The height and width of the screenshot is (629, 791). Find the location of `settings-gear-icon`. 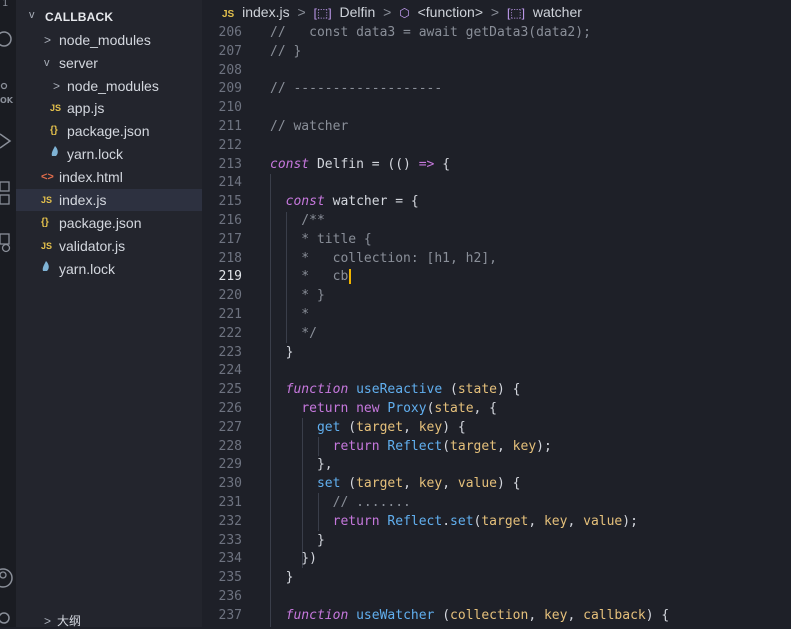

settings-gear-icon is located at coordinates (7, 617).